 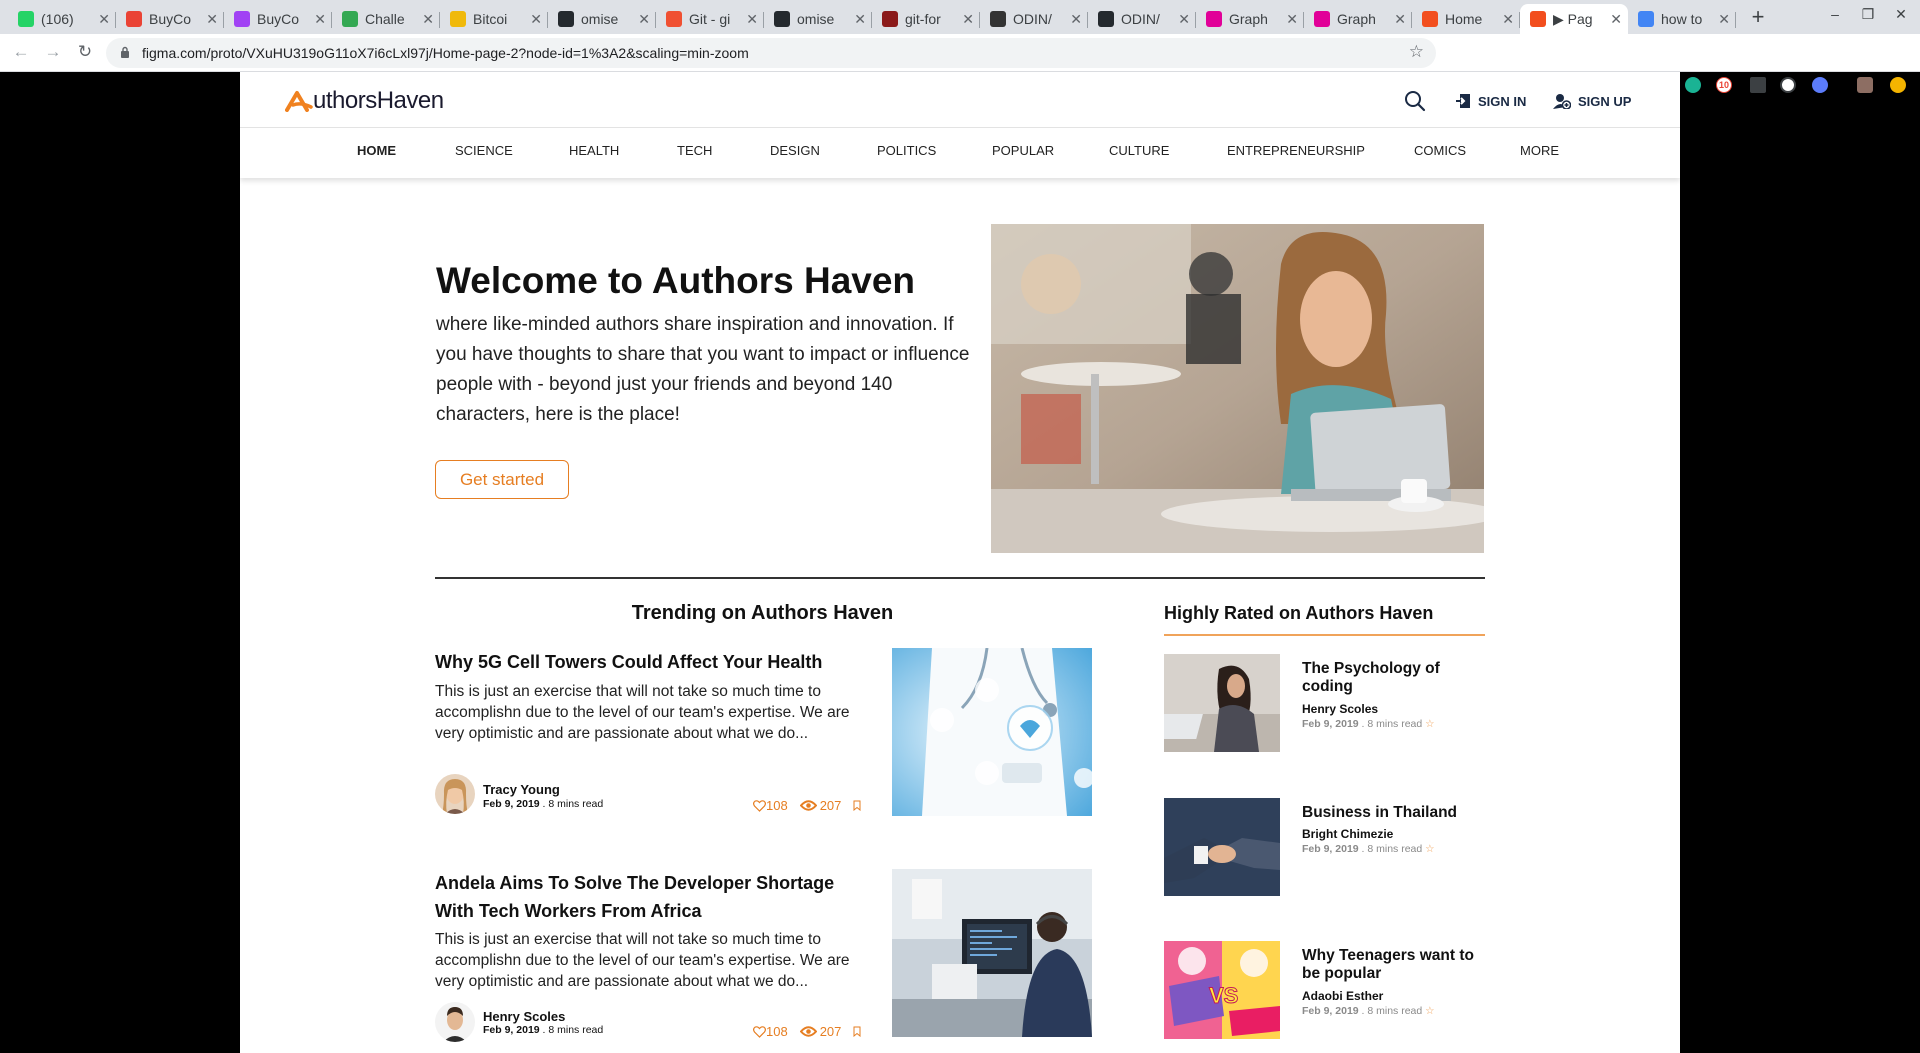 What do you see at coordinates (1440, 150) in the screenshot?
I see `nav-comics: COMICS` at bounding box center [1440, 150].